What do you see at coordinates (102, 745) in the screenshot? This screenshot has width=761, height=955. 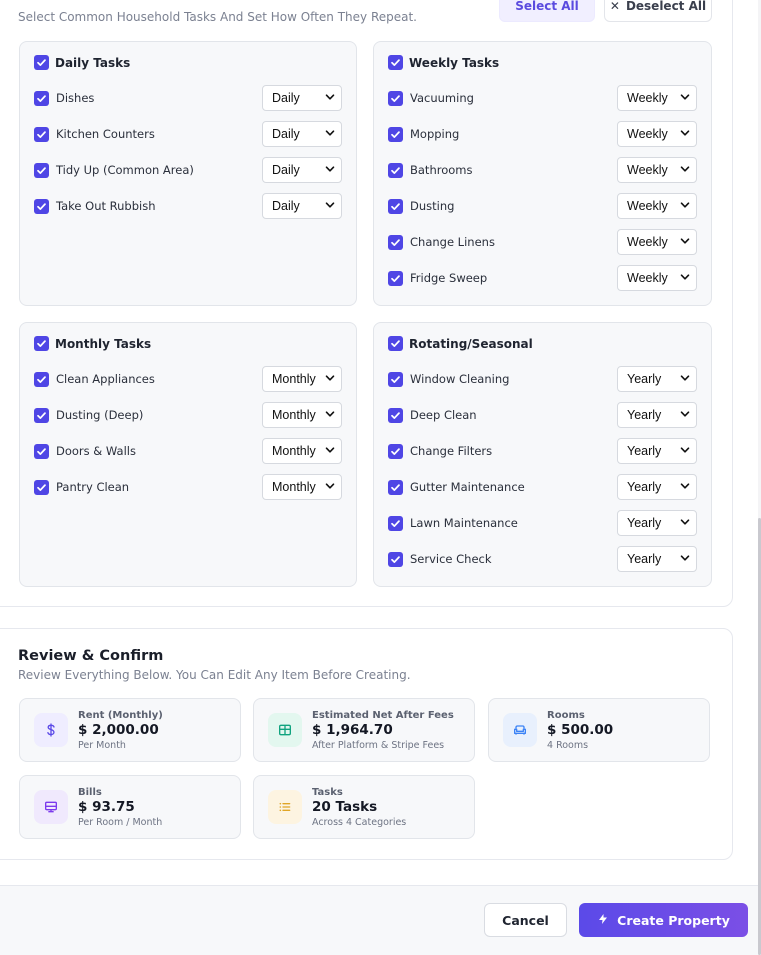 I see `stat-note: Per Month` at bounding box center [102, 745].